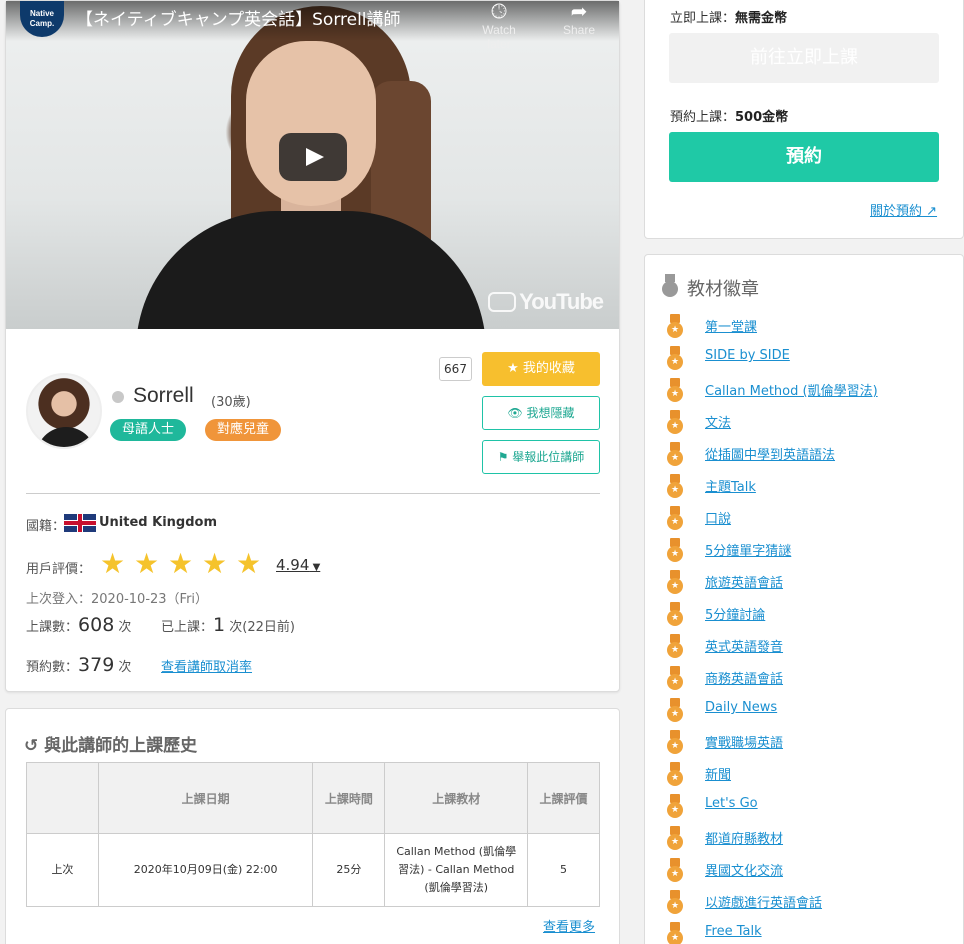 The width and height of the screenshot is (964, 944). I want to click on flag-icon: ⚑, so click(503, 457).